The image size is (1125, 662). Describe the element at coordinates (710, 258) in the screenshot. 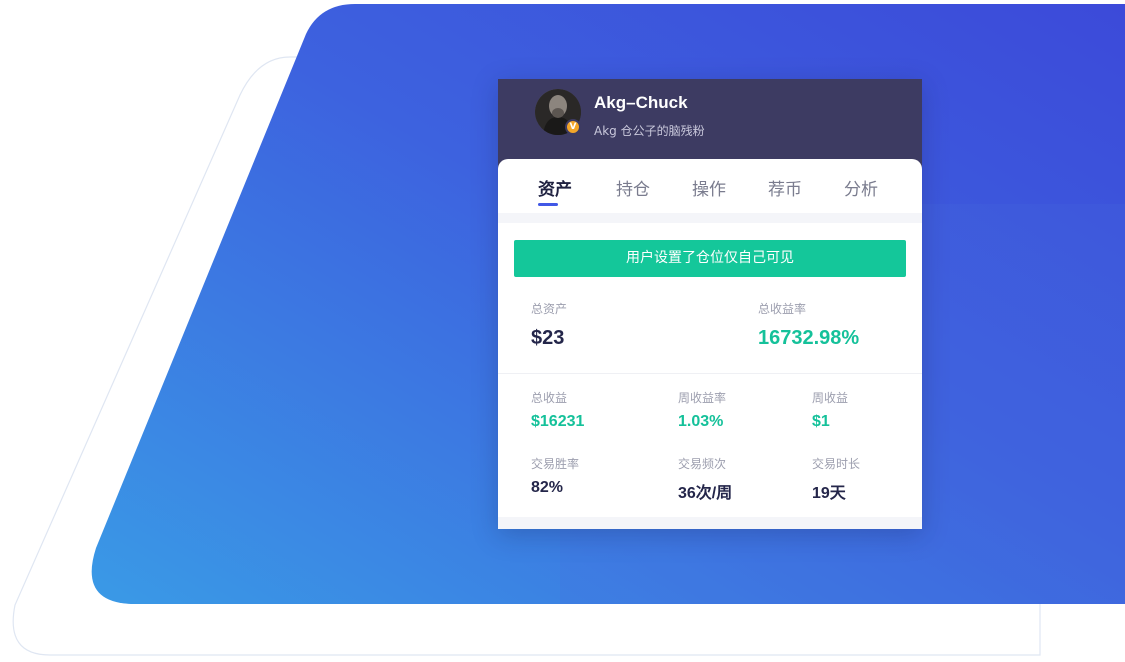

I see `privacy-notice: 用户设置了仓位仅自己可见` at that location.